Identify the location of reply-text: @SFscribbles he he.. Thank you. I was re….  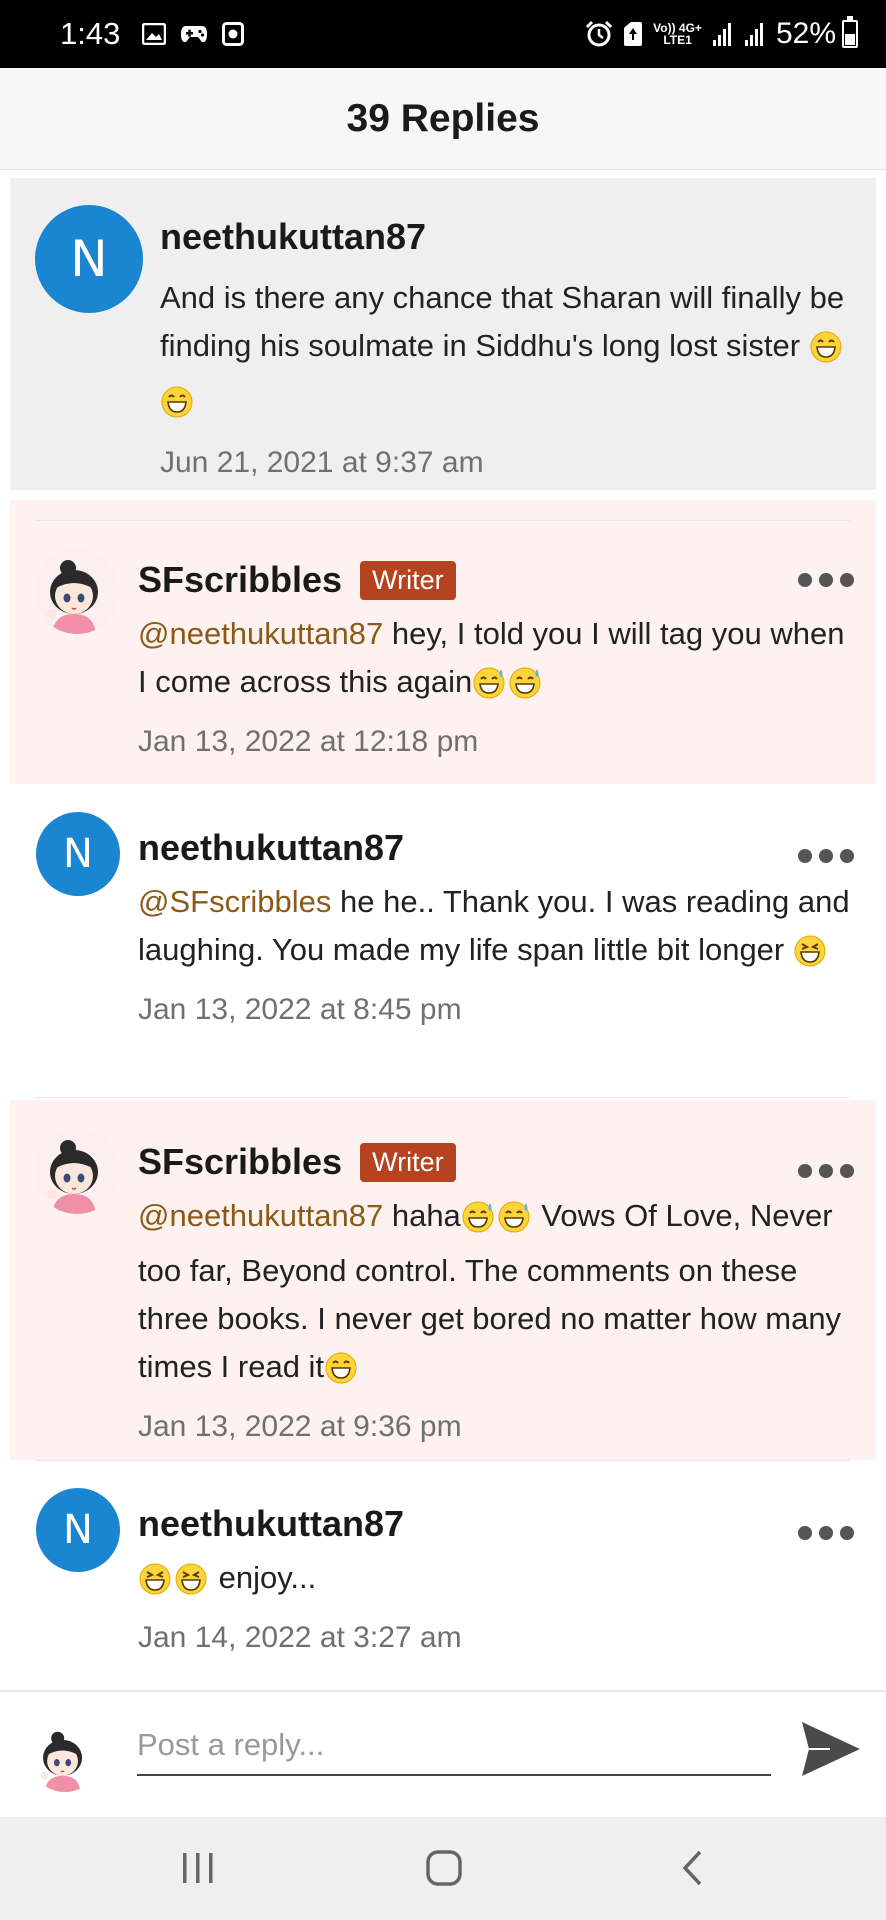
(498, 929).